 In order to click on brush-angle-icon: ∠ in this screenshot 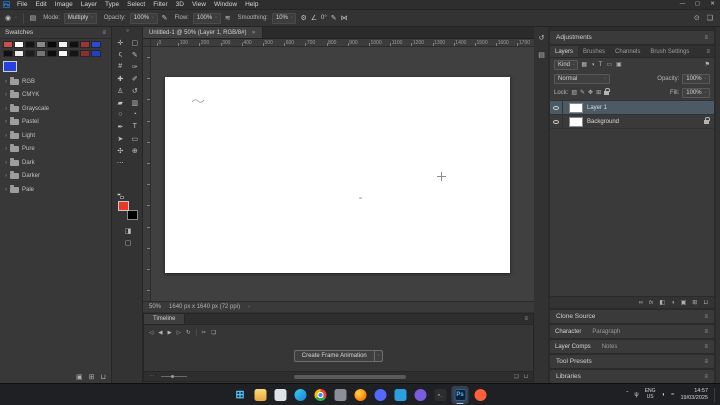, I will do `click(314, 18)`.